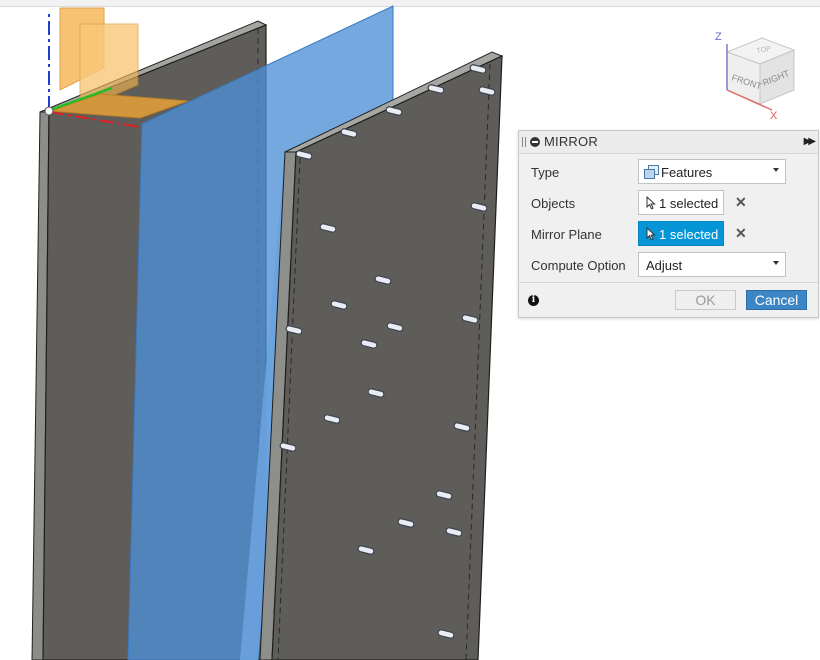 The width and height of the screenshot is (820, 660). I want to click on compute-option-row: Compute Option Adjust, so click(668, 264).